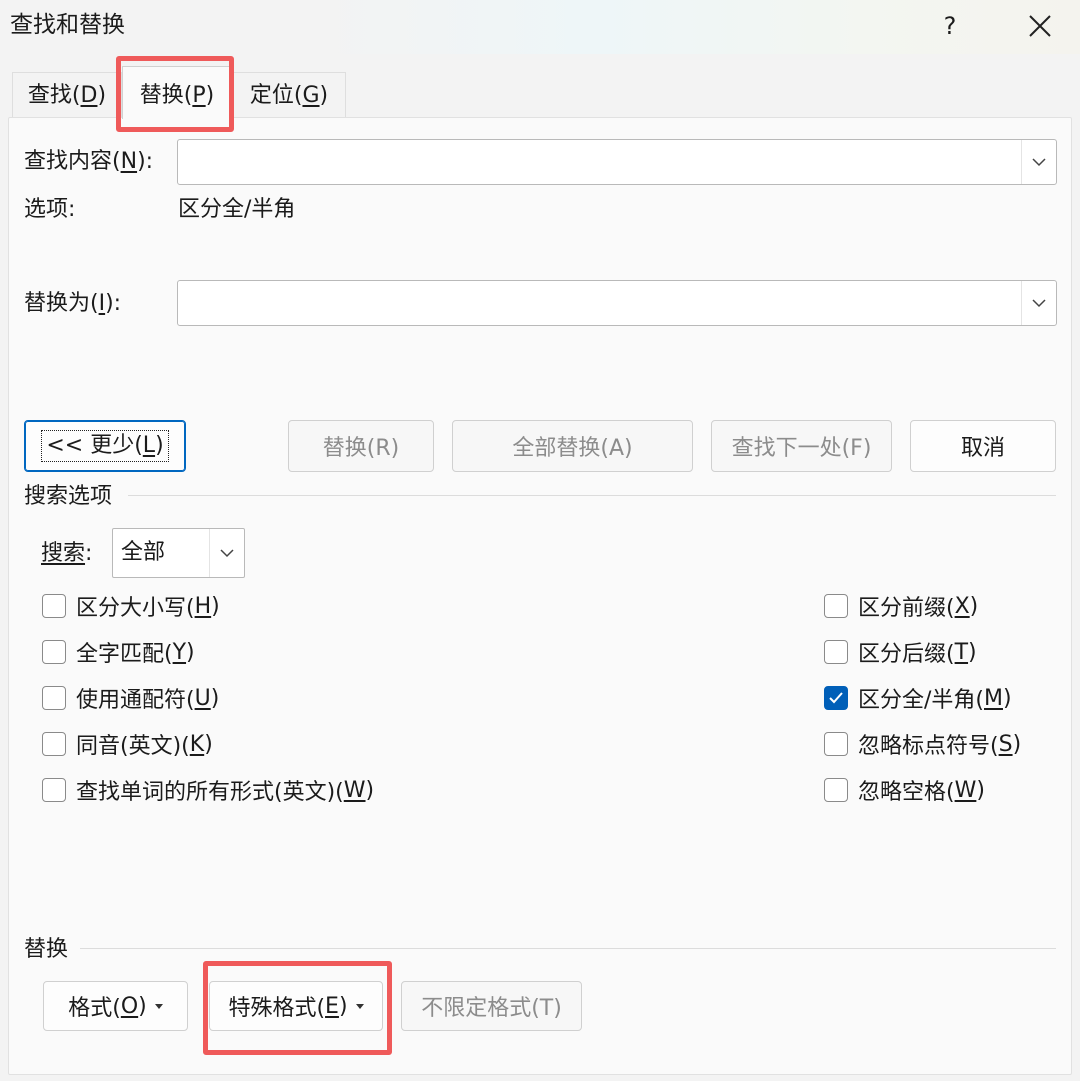 The image size is (1080, 1081). I want to click on replace-combobox, so click(617, 303).